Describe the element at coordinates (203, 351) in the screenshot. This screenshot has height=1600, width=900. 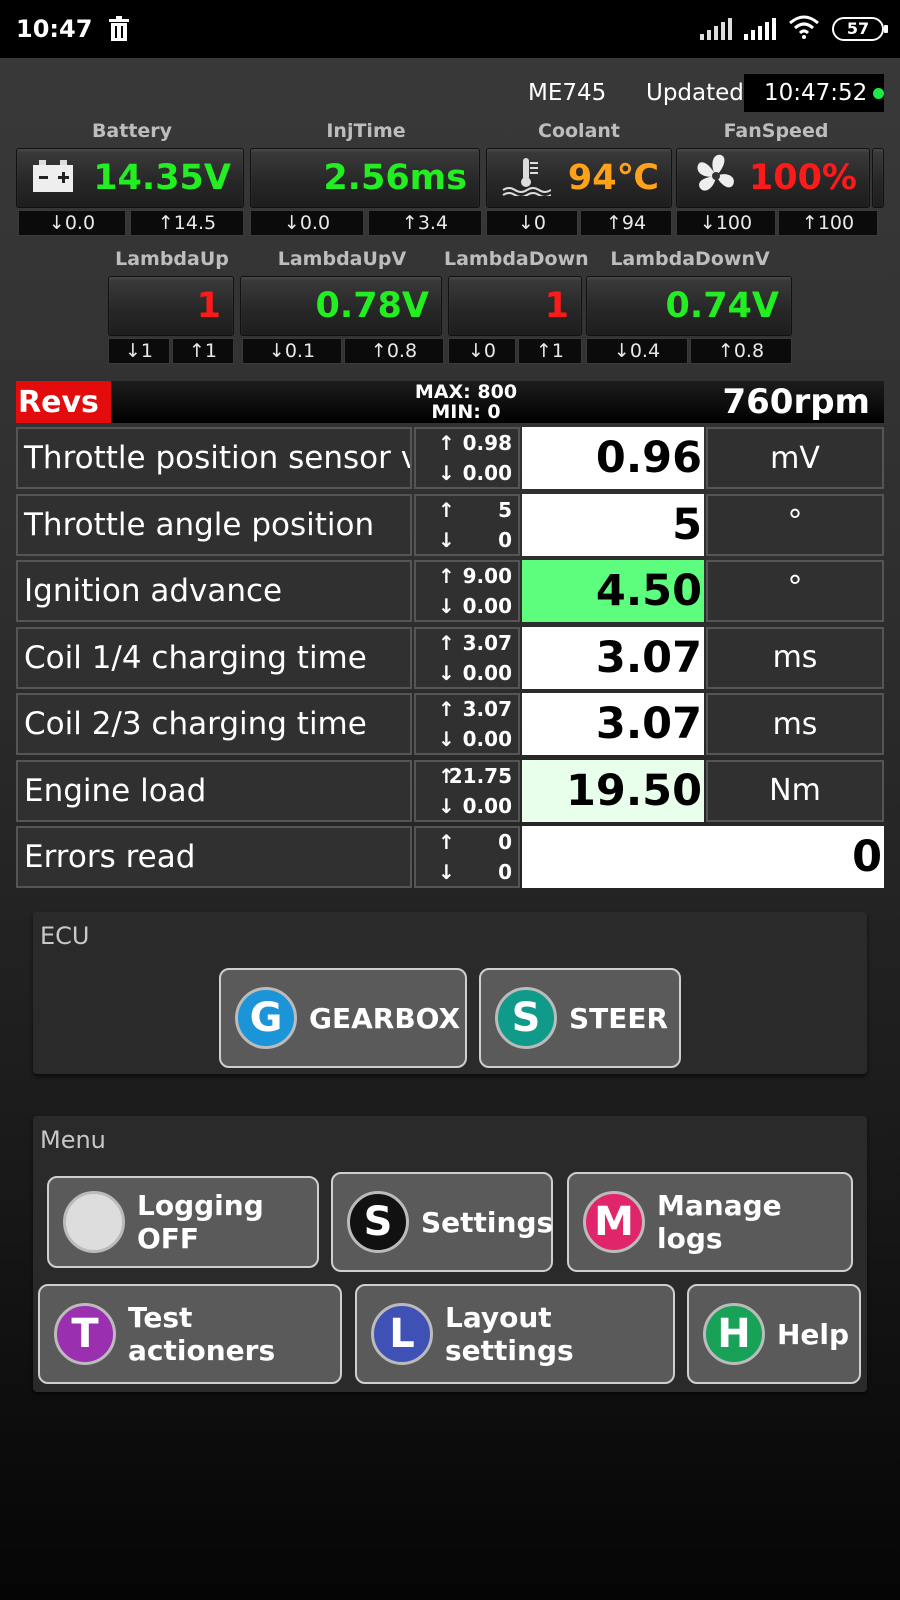
I see `lambda-max-0: ↑1` at that location.